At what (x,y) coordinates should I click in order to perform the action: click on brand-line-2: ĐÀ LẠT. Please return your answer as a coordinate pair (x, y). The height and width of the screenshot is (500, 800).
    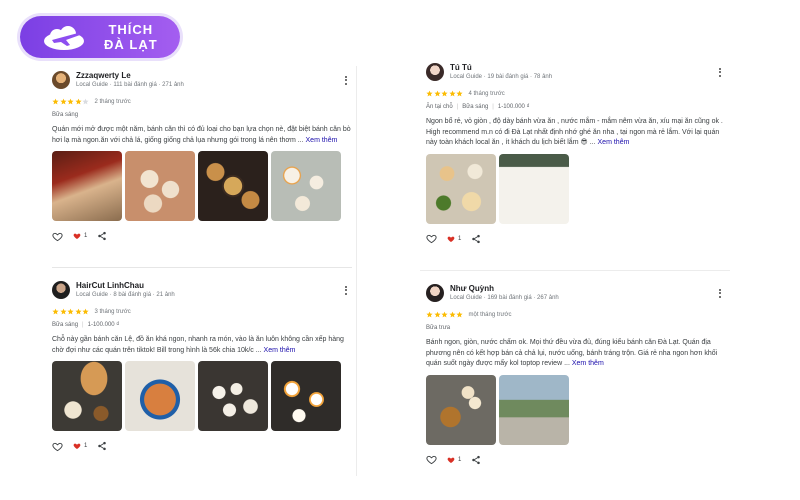
    Looking at the image, I should click on (131, 44).